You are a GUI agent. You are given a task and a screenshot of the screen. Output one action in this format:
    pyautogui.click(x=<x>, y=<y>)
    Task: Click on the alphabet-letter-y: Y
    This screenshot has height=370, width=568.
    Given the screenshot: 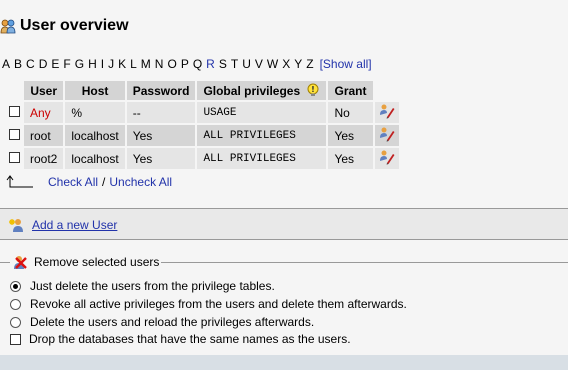 What is the action you would take?
    pyautogui.click(x=298, y=64)
    